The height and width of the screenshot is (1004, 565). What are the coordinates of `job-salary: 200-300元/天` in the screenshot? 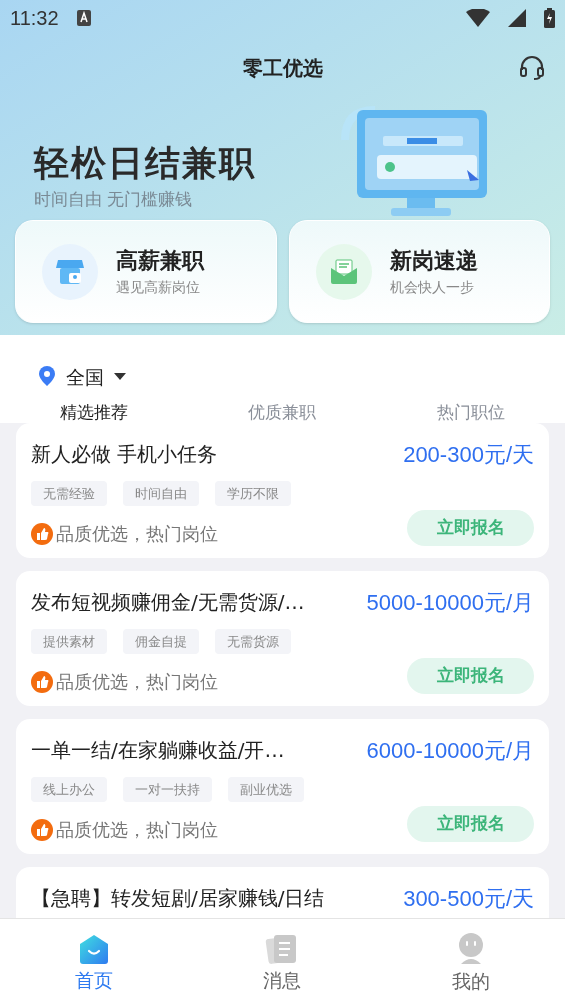 It's located at (468, 455).